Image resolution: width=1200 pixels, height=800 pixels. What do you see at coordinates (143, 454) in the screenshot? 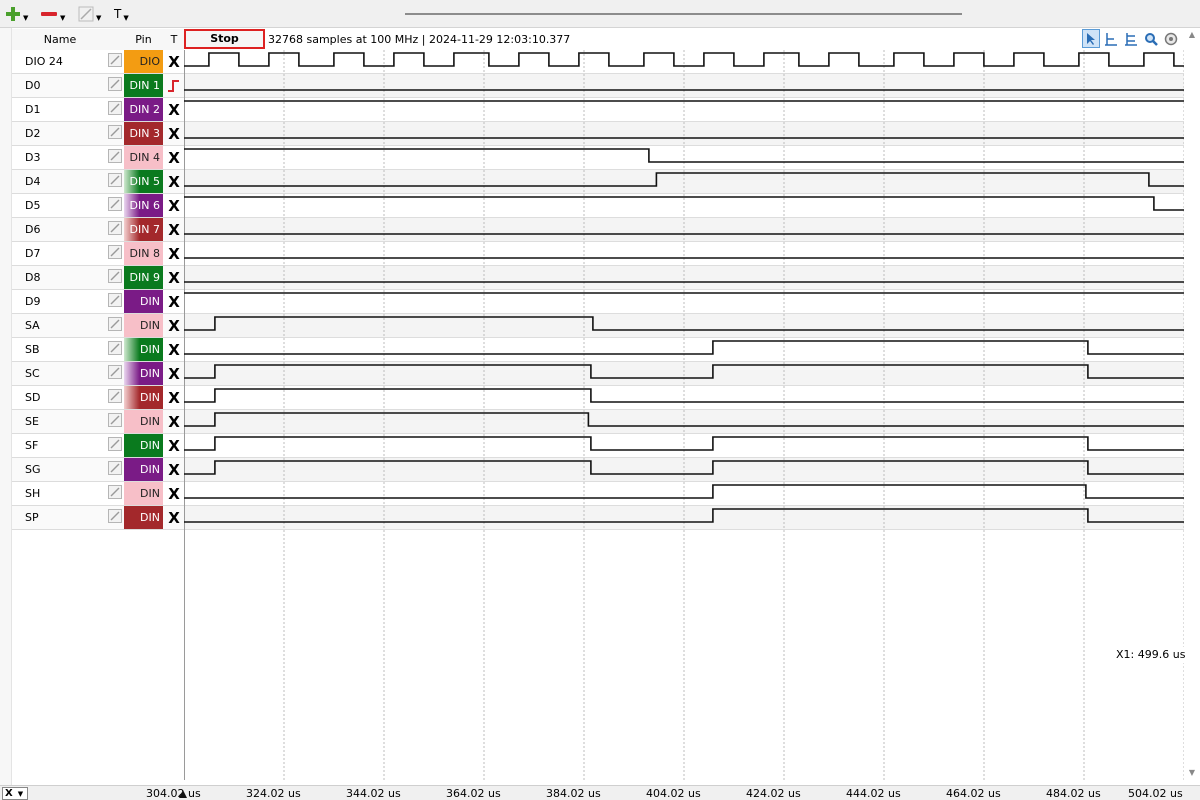
I see `signal-pin: DIN 17` at bounding box center [143, 454].